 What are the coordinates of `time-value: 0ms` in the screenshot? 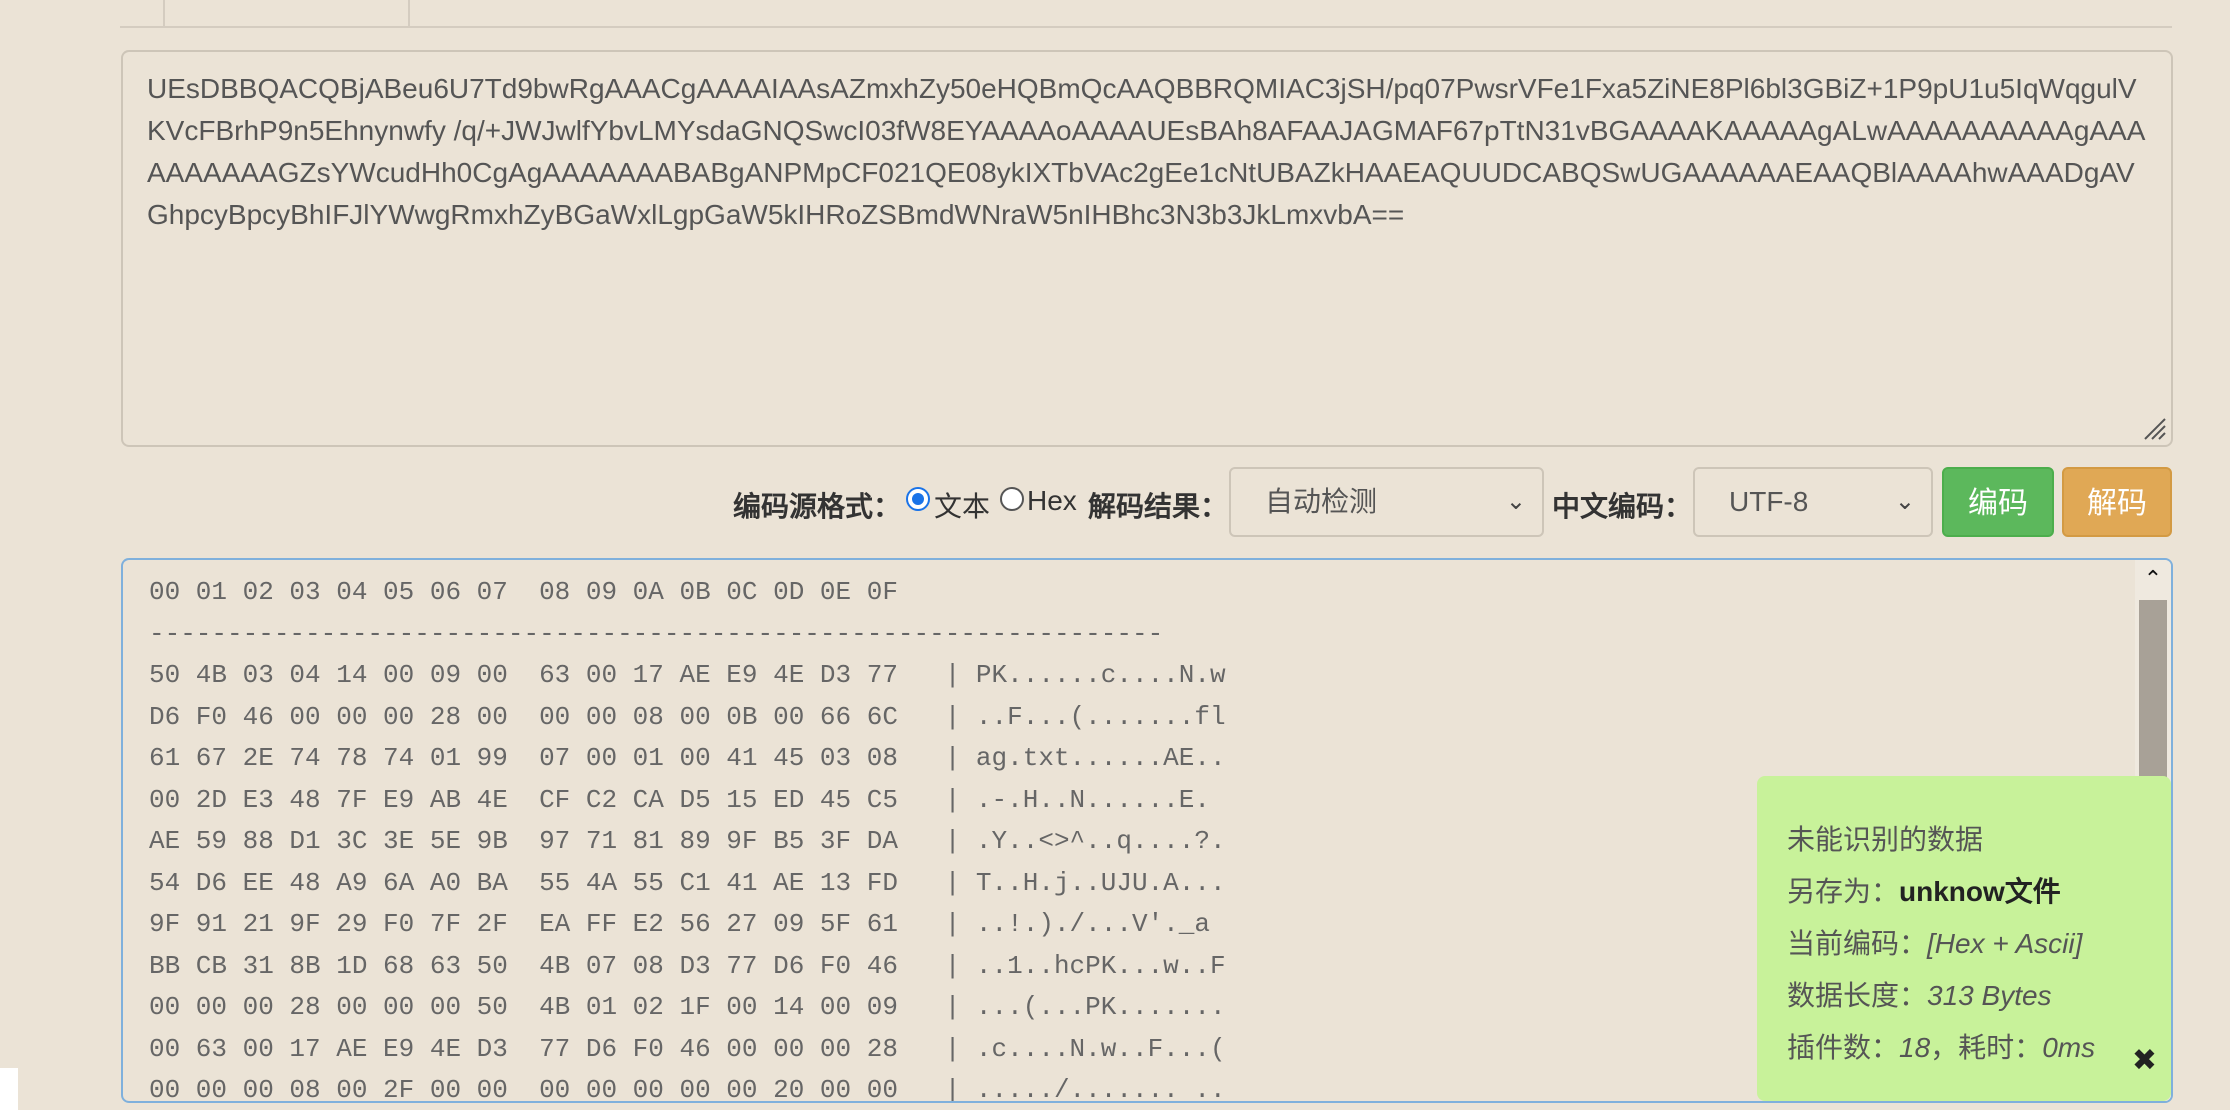 It's located at (2069, 1047).